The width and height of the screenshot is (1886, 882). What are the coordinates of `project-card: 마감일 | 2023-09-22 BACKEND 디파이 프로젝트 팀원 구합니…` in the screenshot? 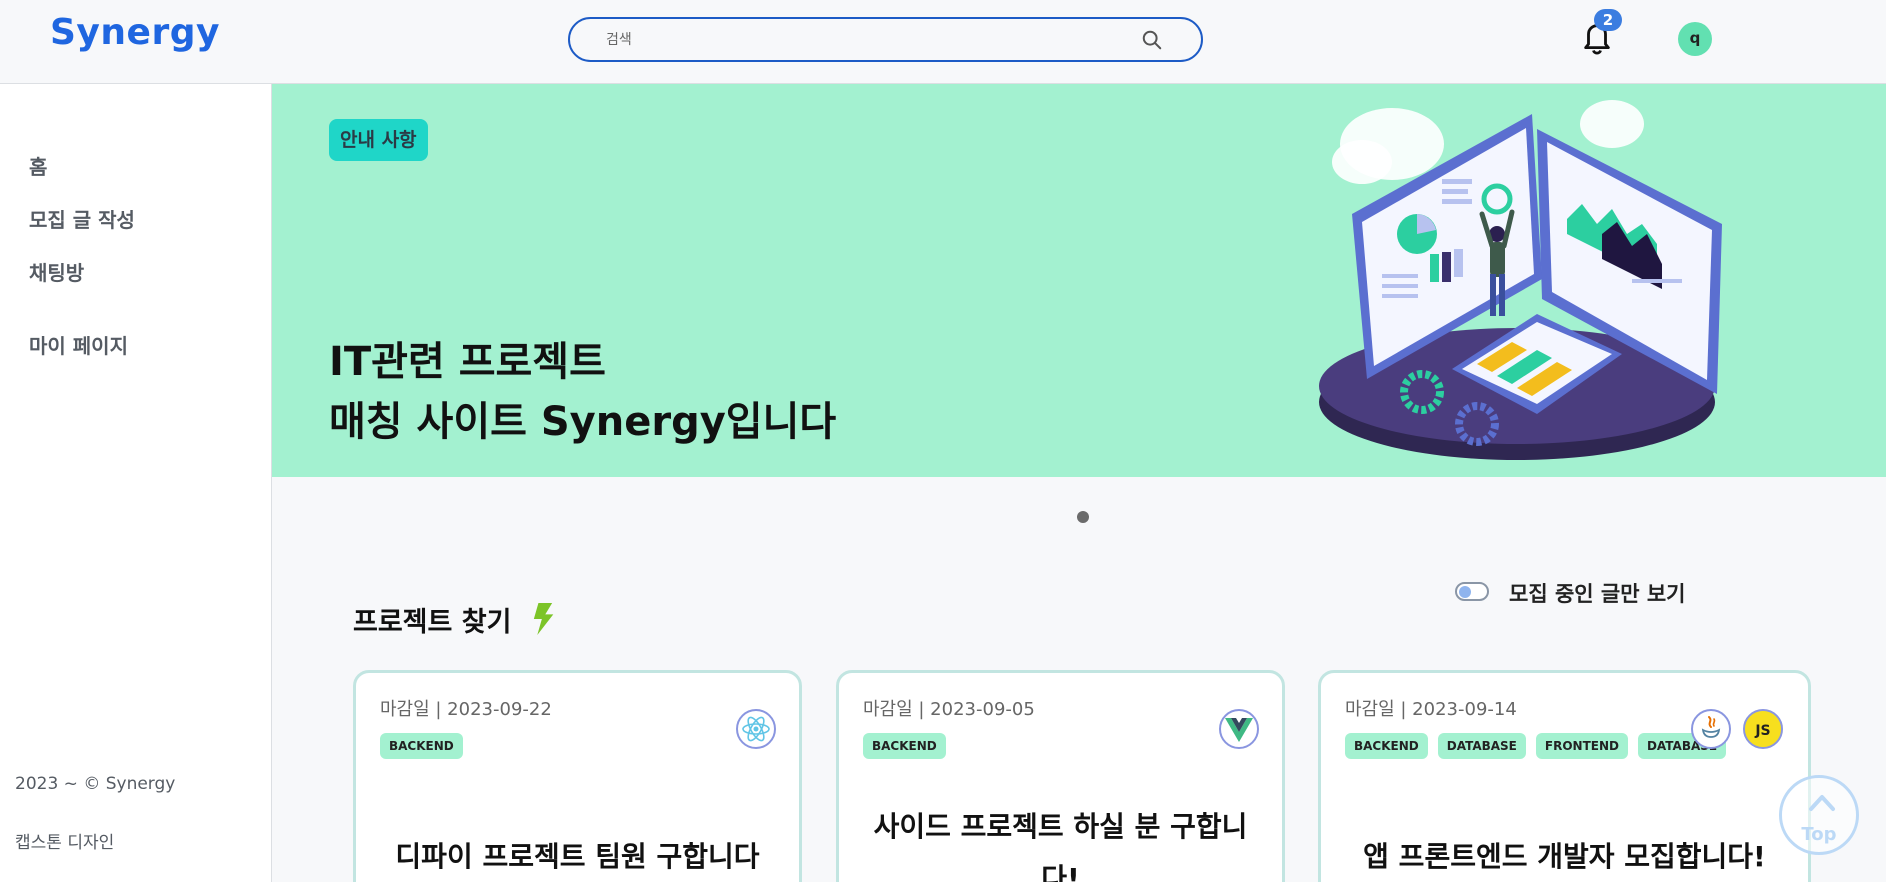 It's located at (577, 776).